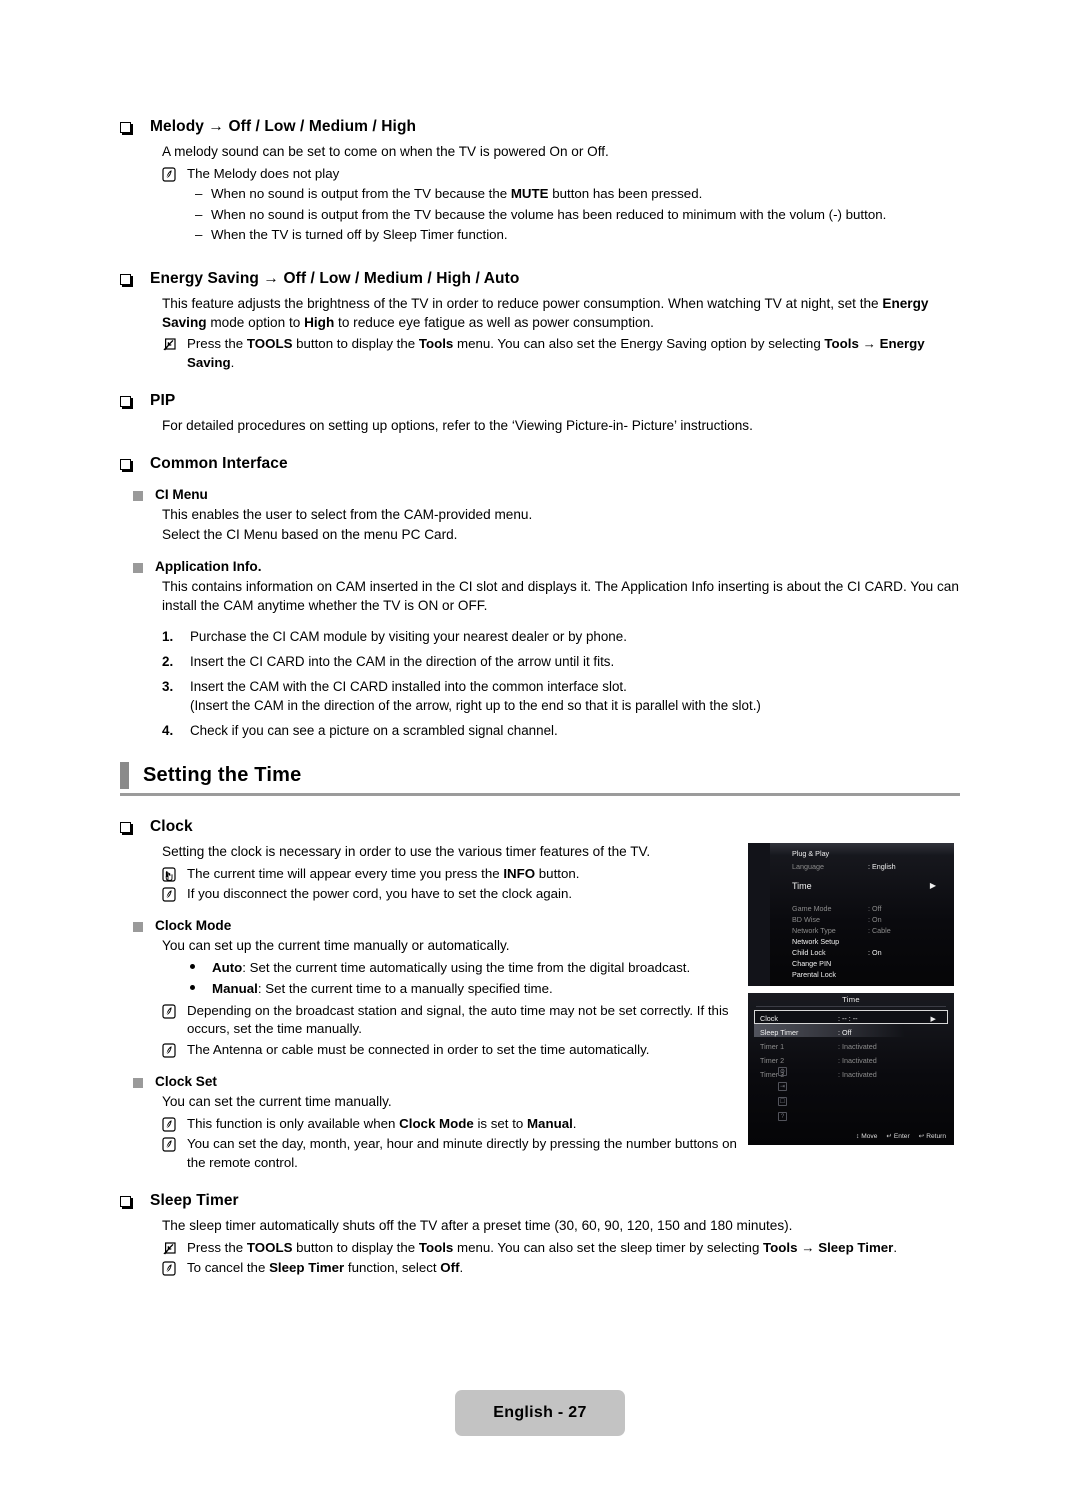 Image resolution: width=1080 pixels, height=1488 pixels. What do you see at coordinates (879, 930) in the screenshot?
I see `osd-row-network-type-value: : Cable` at bounding box center [879, 930].